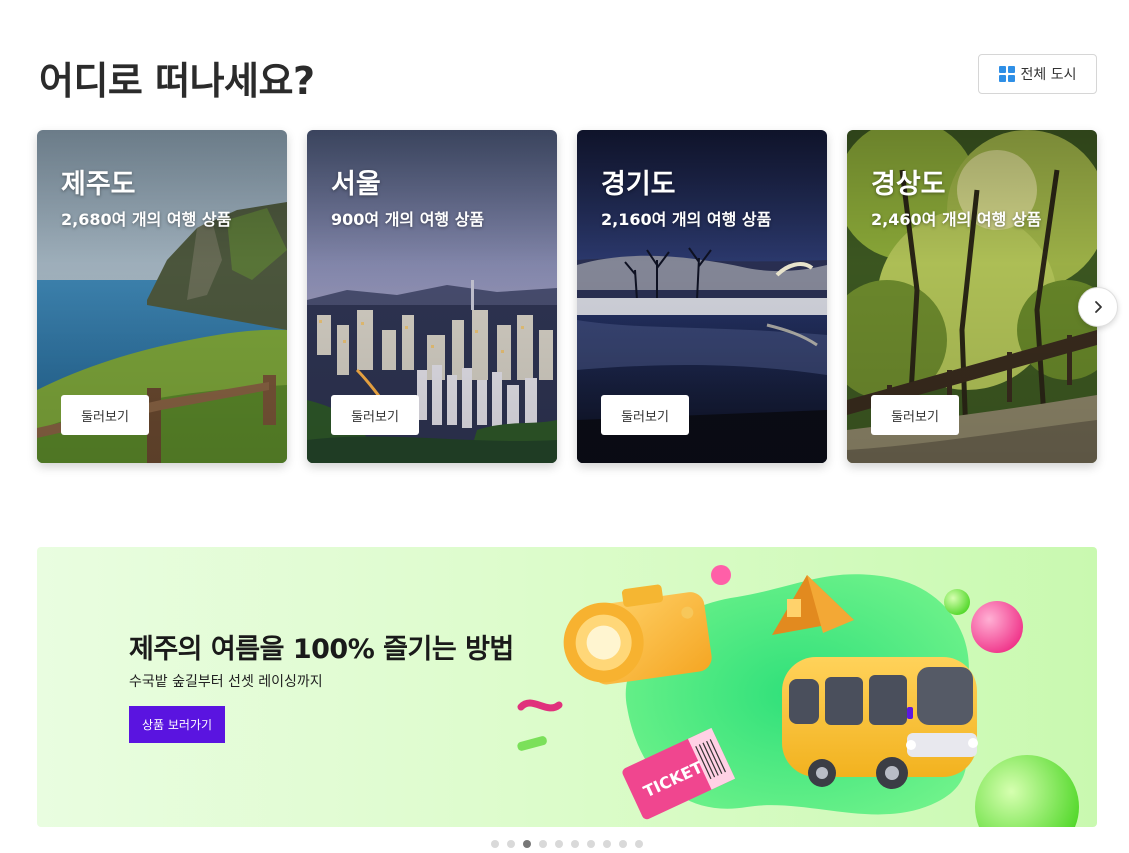  What do you see at coordinates (226, 682) in the screenshot?
I see `banner-subtitle: 수국밭 숲길부터 선셋 레이싱까지` at bounding box center [226, 682].